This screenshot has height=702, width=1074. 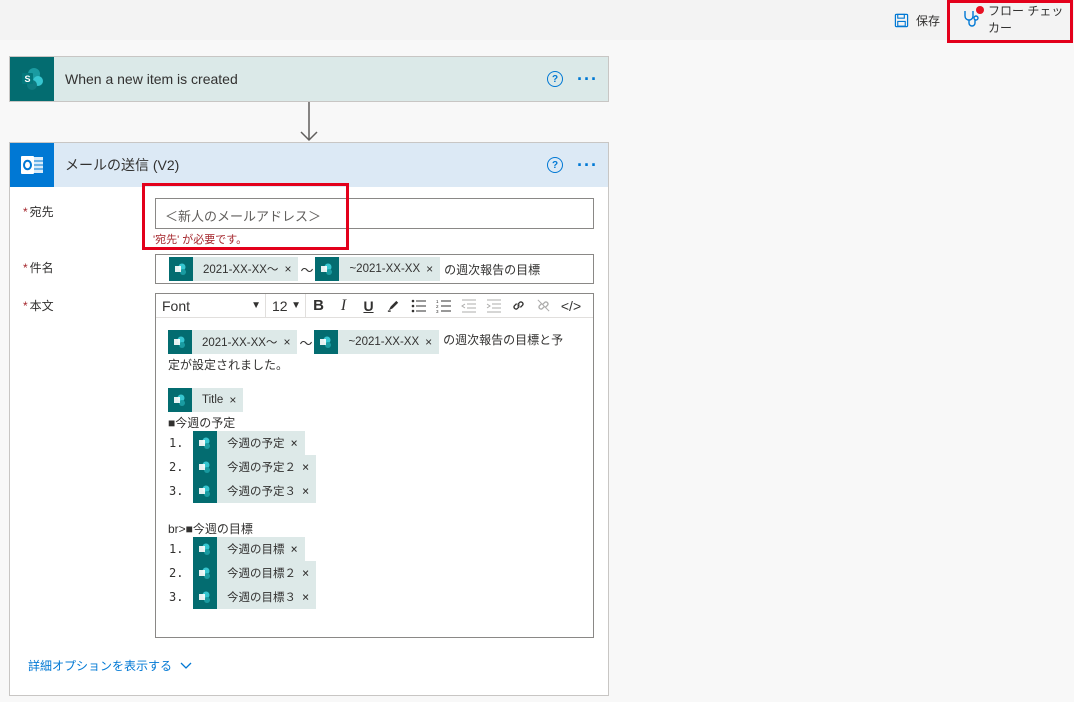 What do you see at coordinates (210, 529) in the screenshot?
I see `goal-heading: br>■今週の目標` at bounding box center [210, 529].